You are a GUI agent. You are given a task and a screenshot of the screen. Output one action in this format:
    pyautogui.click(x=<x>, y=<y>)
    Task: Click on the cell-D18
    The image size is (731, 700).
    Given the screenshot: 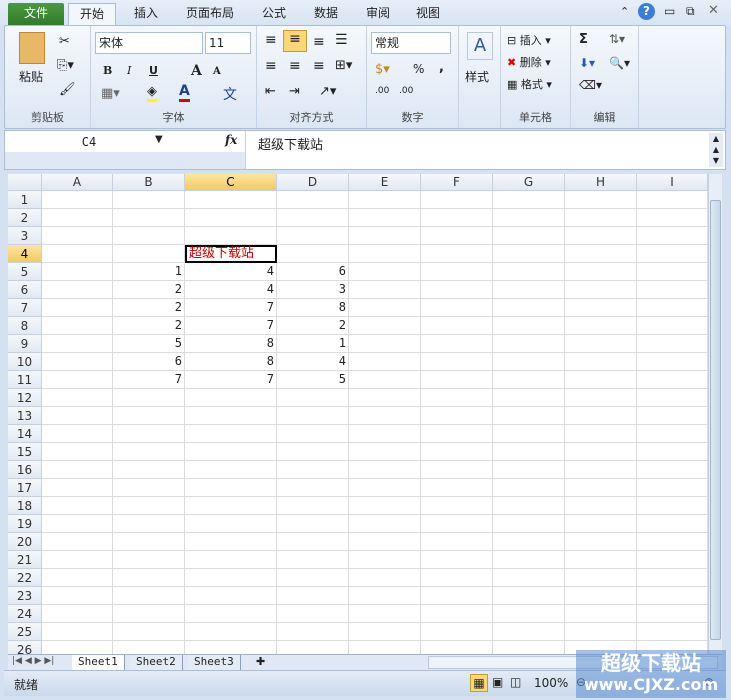 What is the action you would take?
    pyautogui.click(x=313, y=506)
    